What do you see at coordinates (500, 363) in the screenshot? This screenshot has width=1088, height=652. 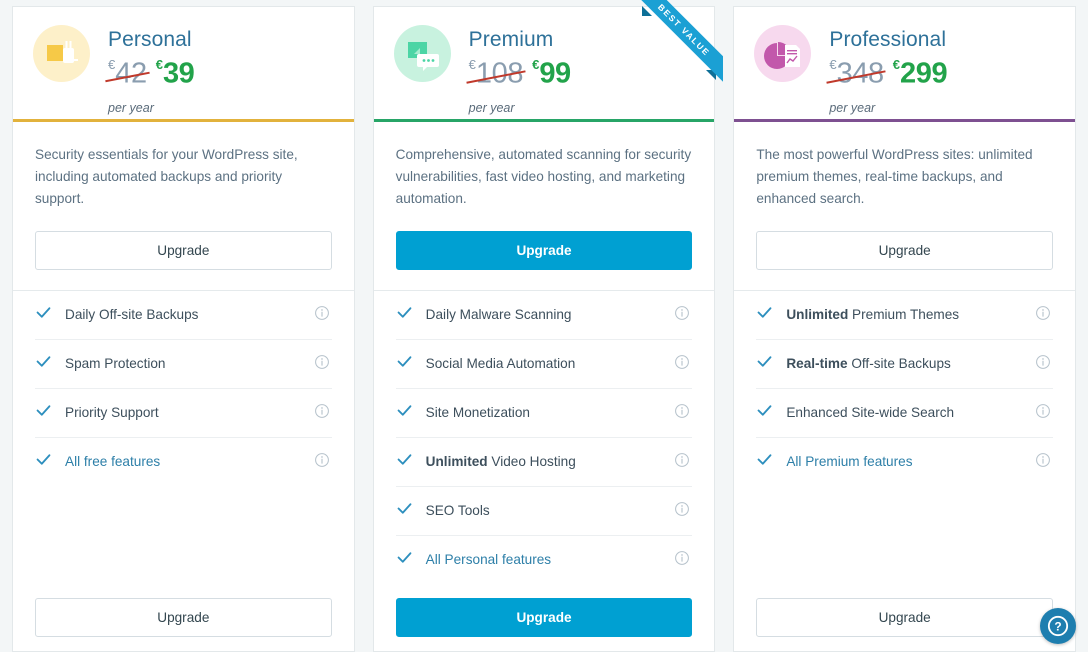 I see `feature-label: Social Media Automation` at bounding box center [500, 363].